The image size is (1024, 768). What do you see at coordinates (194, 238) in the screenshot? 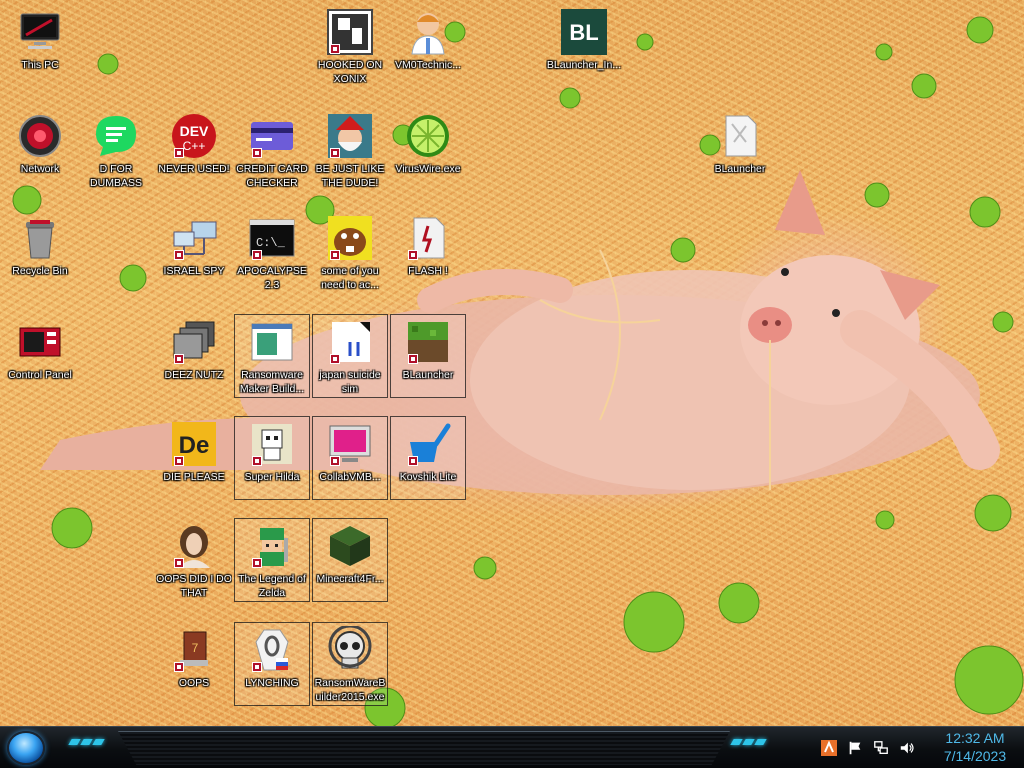
I see `network-computers-icon` at bounding box center [194, 238].